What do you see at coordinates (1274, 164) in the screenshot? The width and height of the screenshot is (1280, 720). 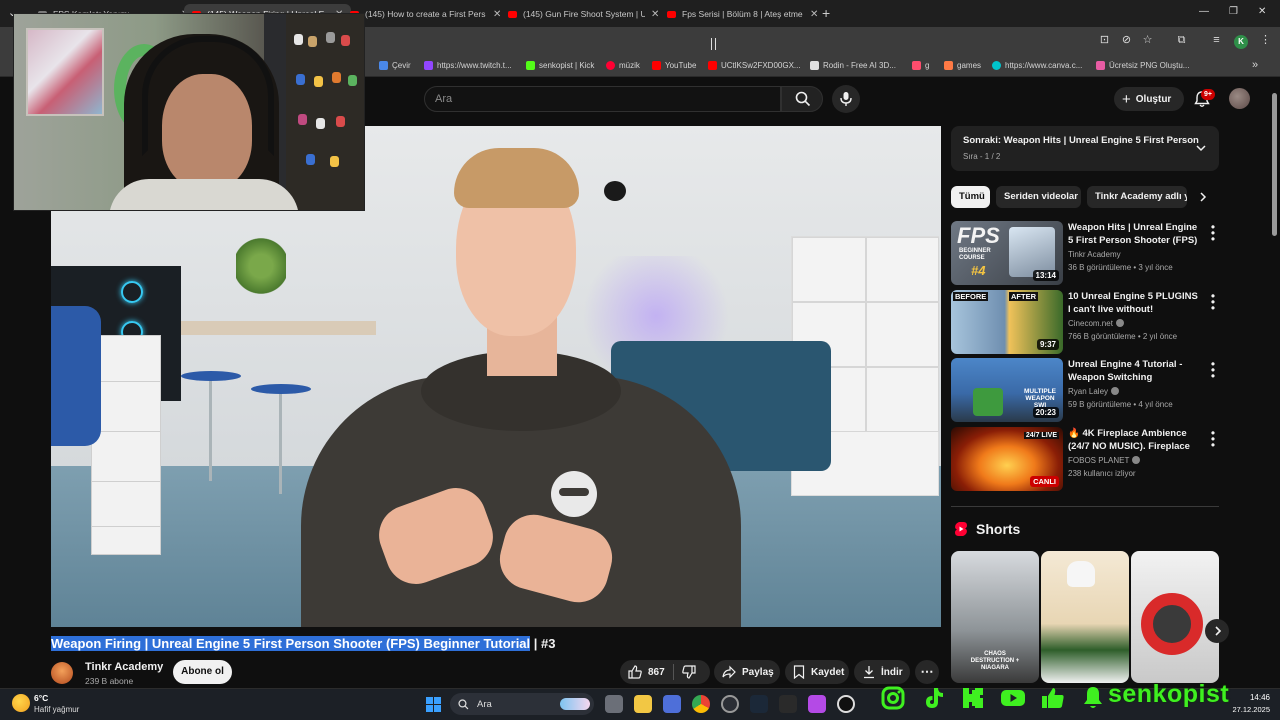 I see `page-scrollbar` at bounding box center [1274, 164].